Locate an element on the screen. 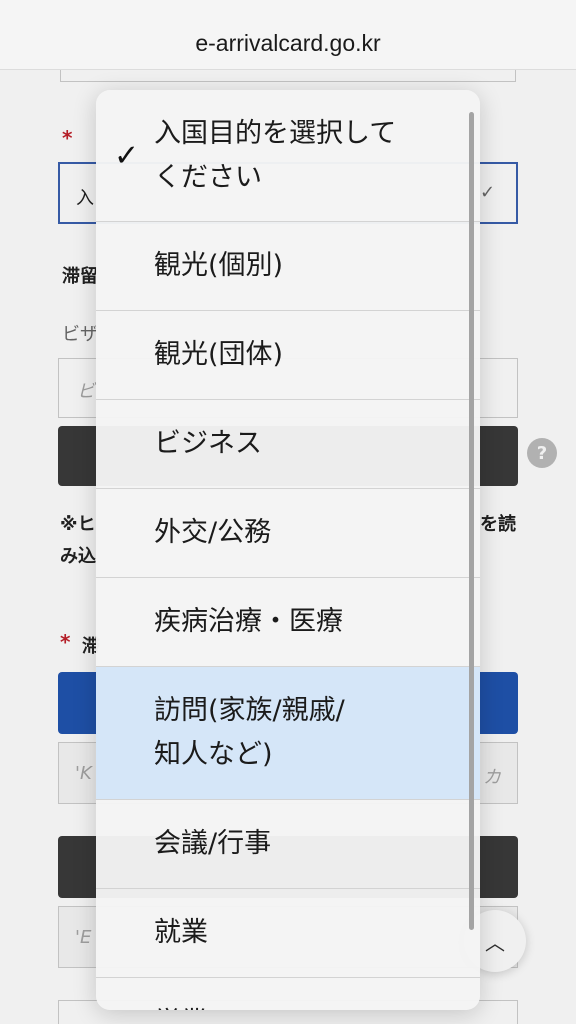  picker-option-tourism-individual: 観光(個別) is located at coordinates (288, 266).